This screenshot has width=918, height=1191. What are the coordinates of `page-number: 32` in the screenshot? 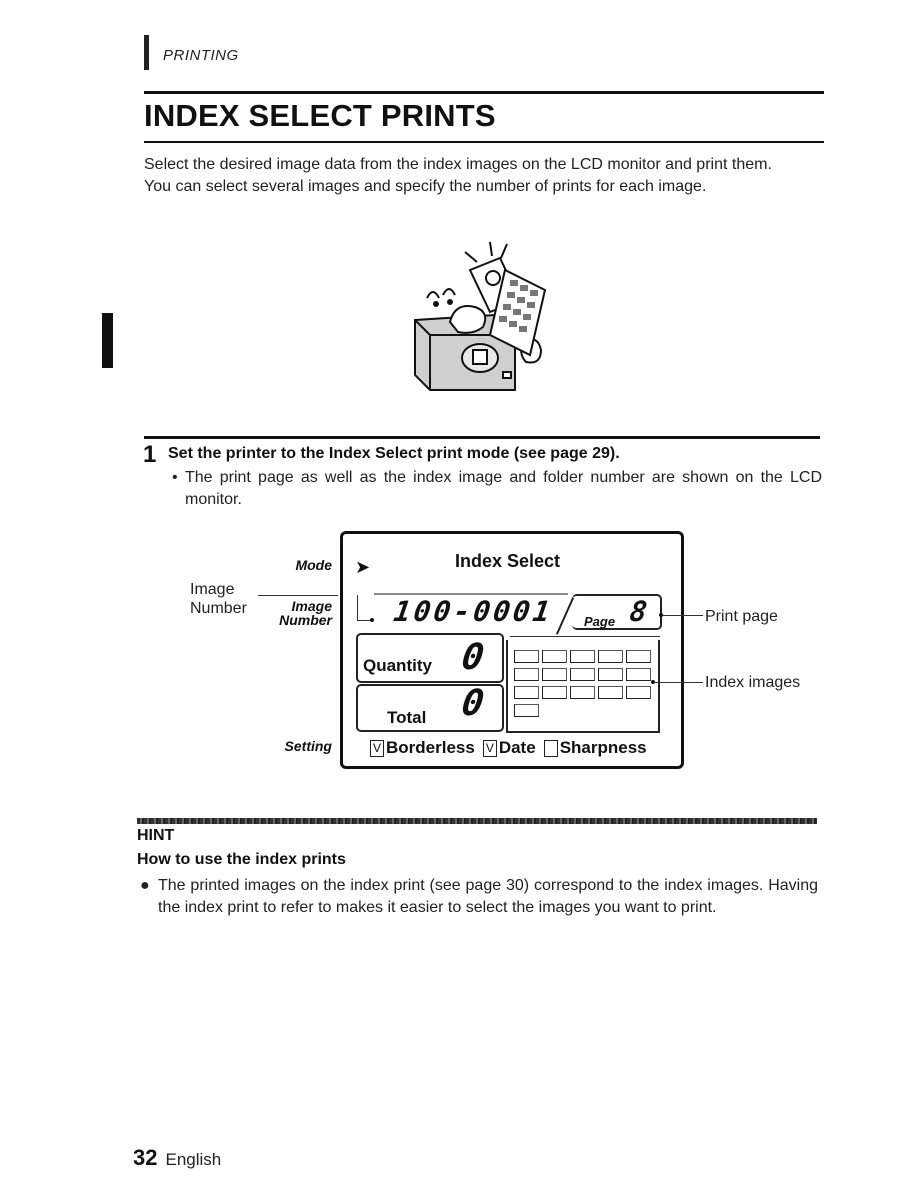 It's located at (145, 1157).